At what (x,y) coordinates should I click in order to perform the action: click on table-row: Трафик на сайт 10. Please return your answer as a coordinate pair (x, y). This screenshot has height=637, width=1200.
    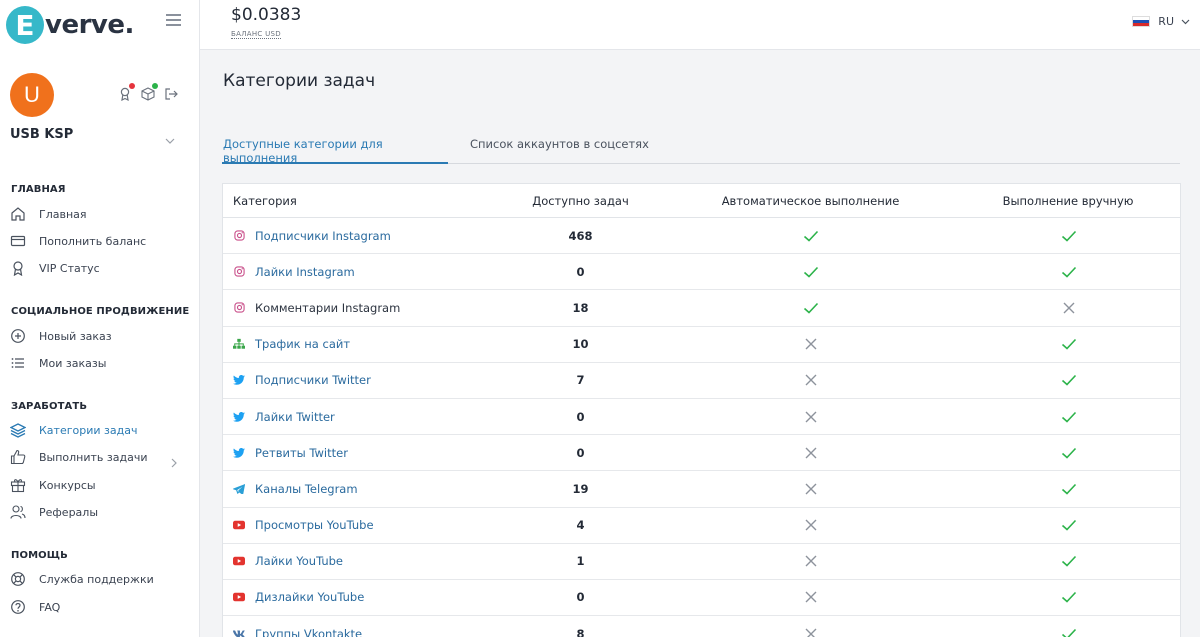
    Looking at the image, I should click on (701, 345).